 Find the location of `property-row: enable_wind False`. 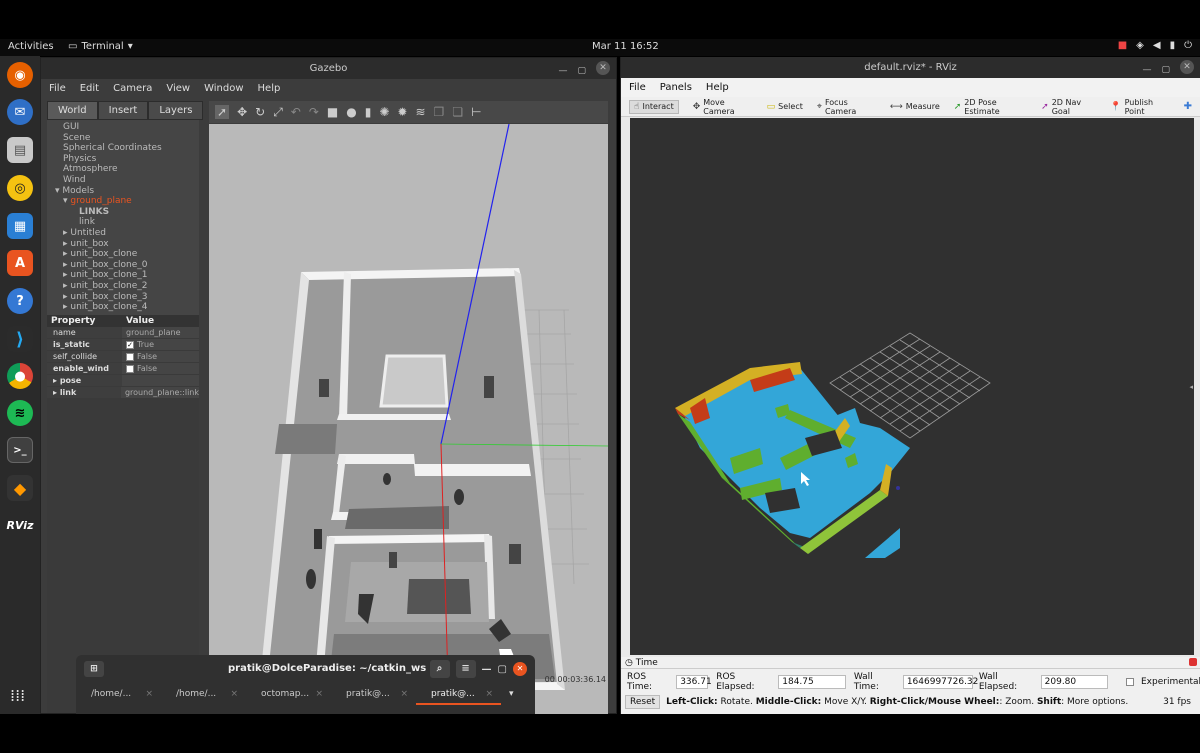

property-row: enable_wind False is located at coordinates (123, 369).